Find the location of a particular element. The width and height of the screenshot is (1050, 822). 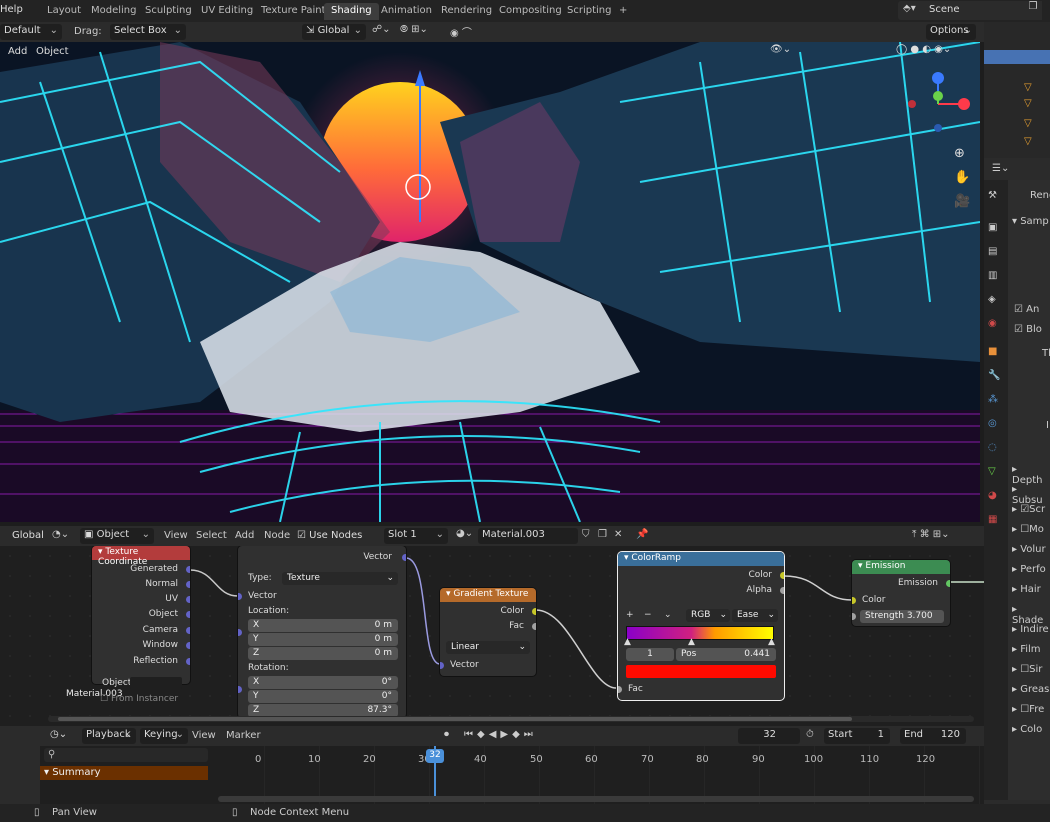

camera-view-icon: 🎥 is located at coordinates (962, 201).